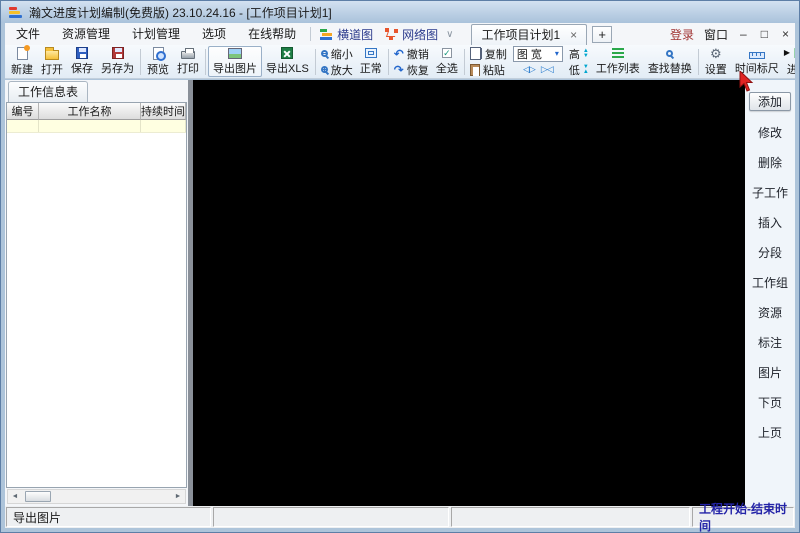 The image size is (800, 533). Describe the element at coordinates (770, 402) in the screenshot. I see `next-page-button: 下页` at that location.